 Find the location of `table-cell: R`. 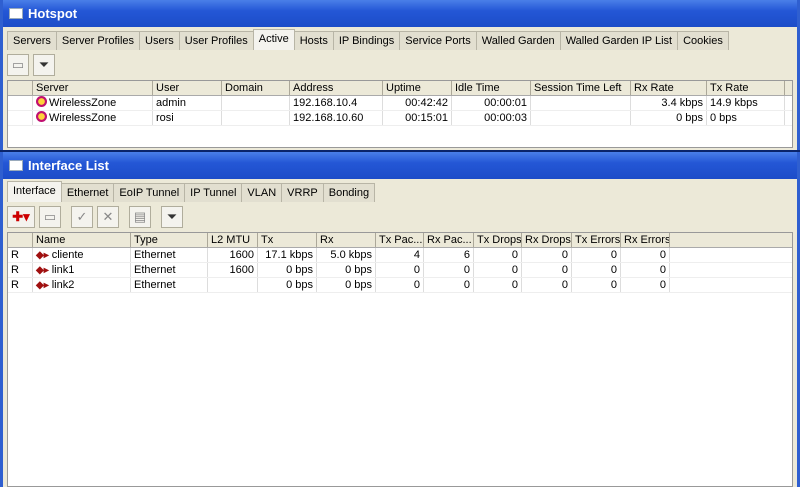

table-cell: R is located at coordinates (20, 270).